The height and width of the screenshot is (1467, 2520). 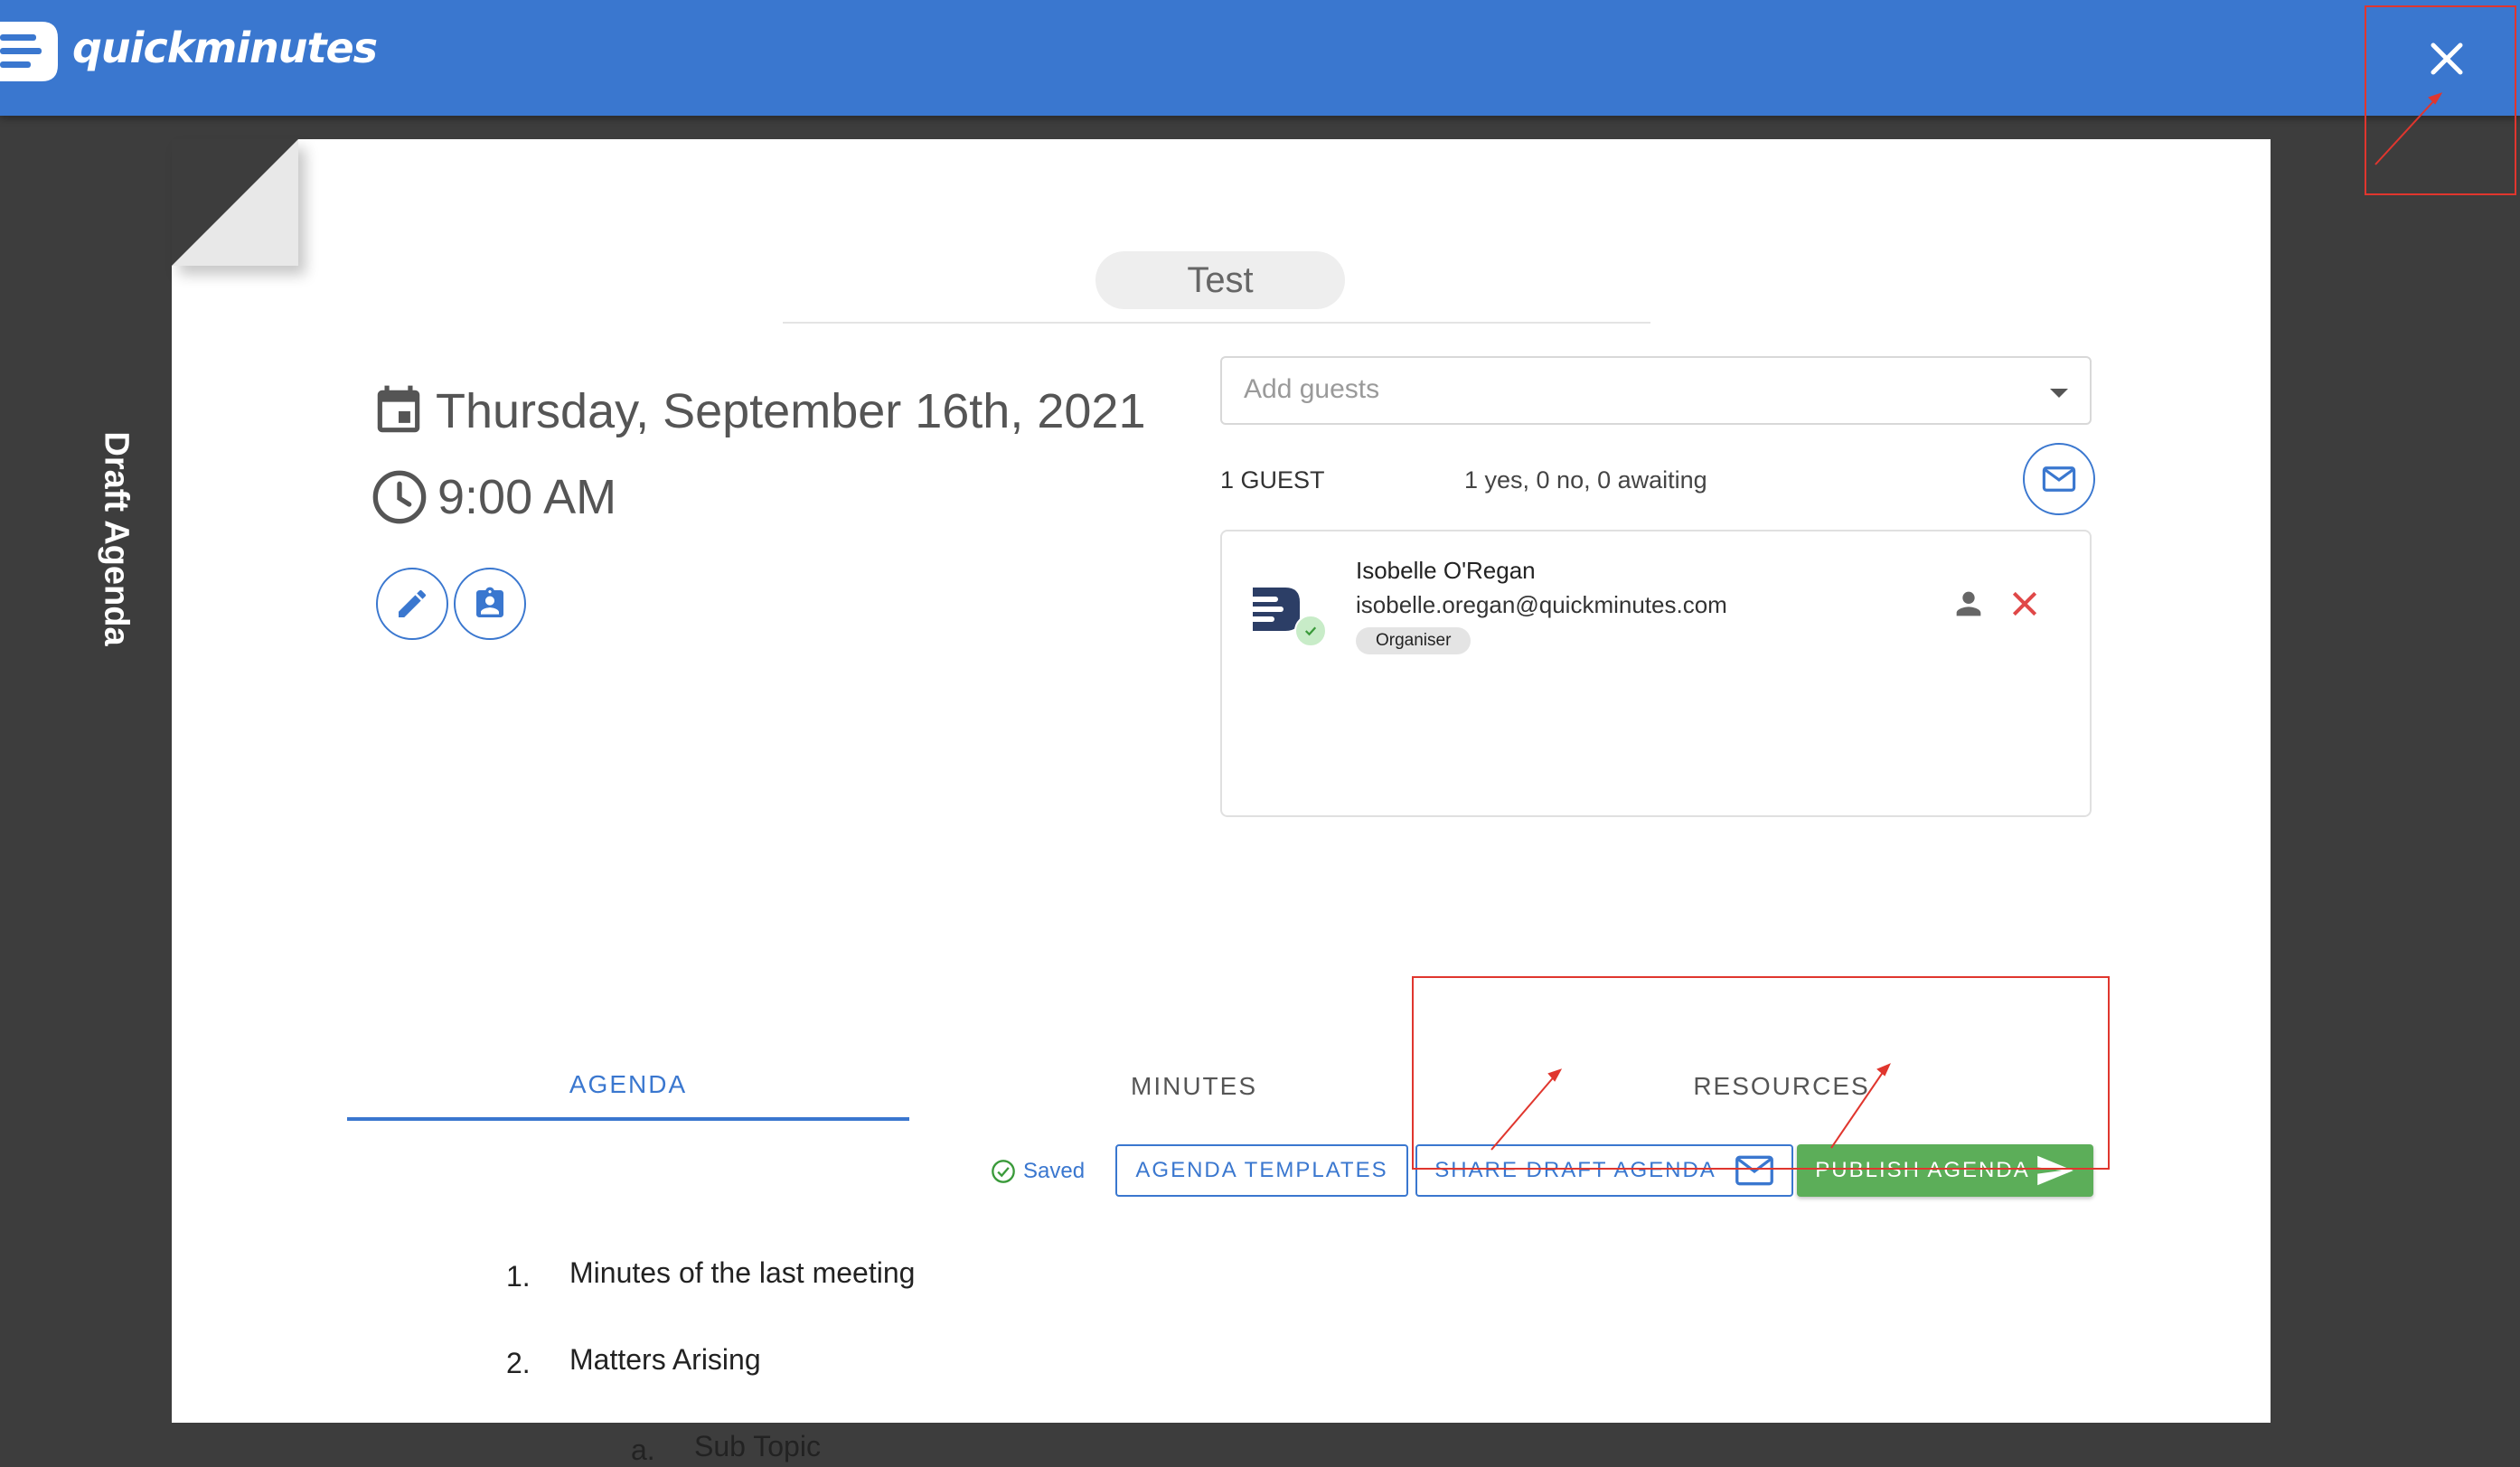 What do you see at coordinates (1216, 323) in the screenshot?
I see `title-divider` at bounding box center [1216, 323].